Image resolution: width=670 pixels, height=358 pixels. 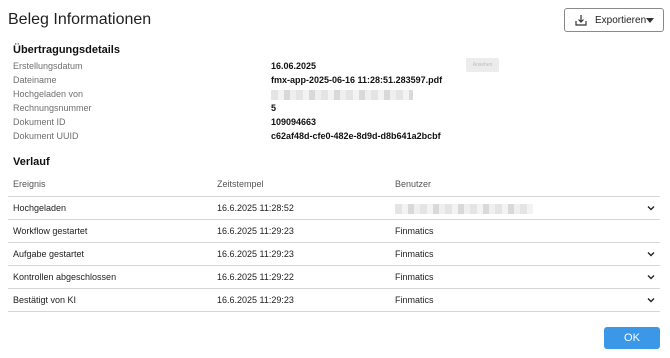 I want to click on detail-value: 109094663, so click(x=294, y=122).